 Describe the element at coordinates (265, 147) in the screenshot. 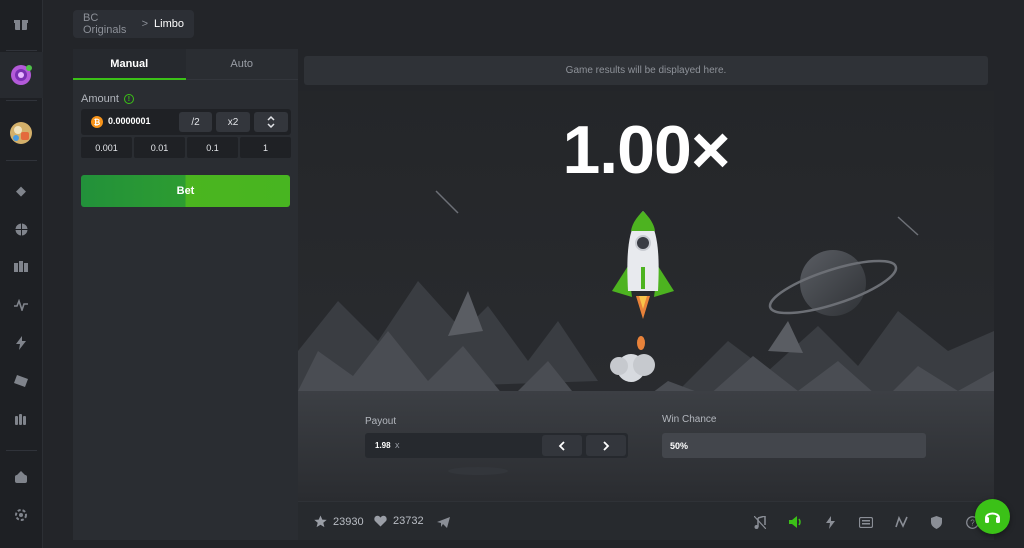

I see `quick-amount-button: 1` at that location.